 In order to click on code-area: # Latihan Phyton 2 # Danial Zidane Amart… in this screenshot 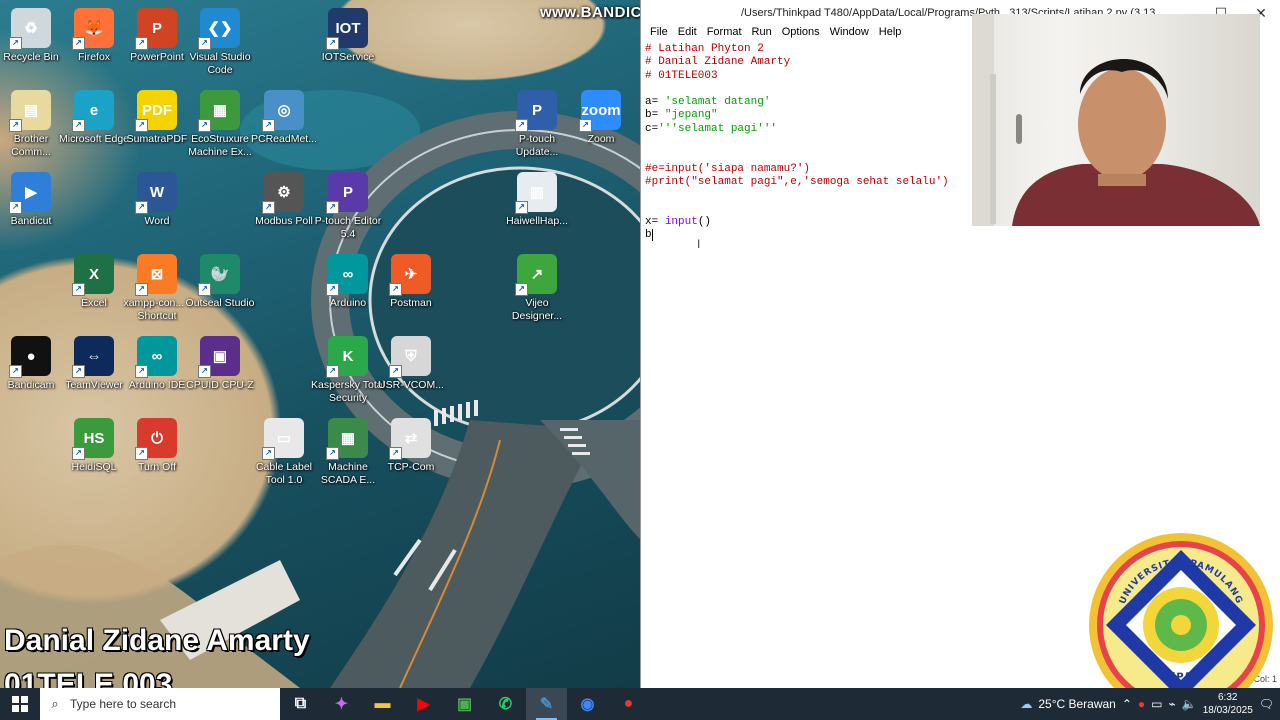, I will do `click(797, 142)`.